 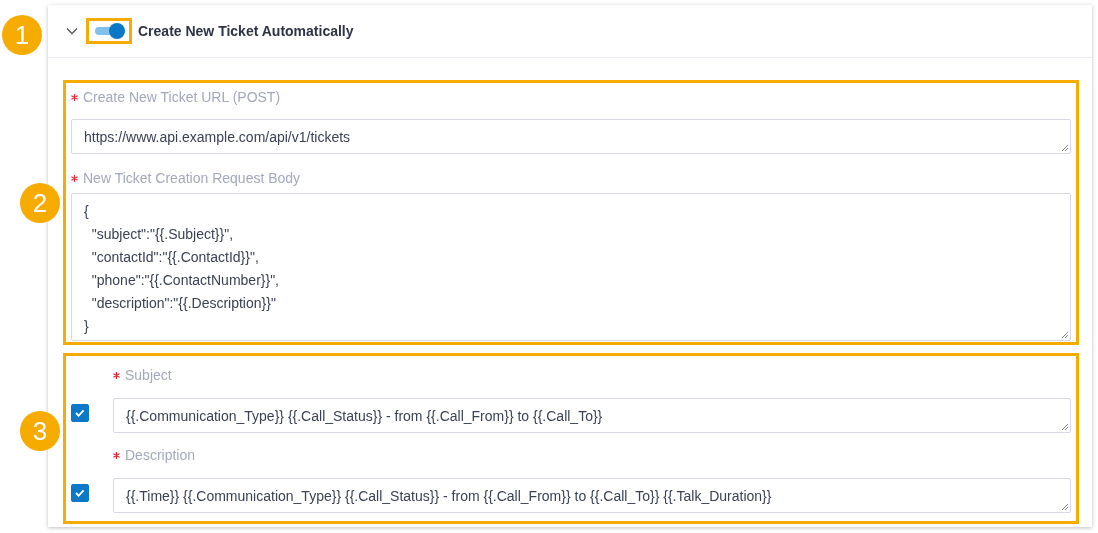 I want to click on callout-badge: 3, so click(x=40, y=431).